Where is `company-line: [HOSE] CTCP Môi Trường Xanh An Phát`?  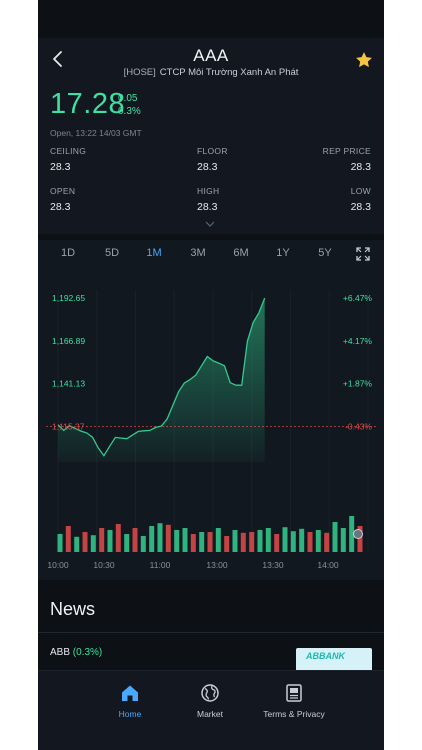 company-line: [HOSE] CTCP Môi Trường Xanh An Phát is located at coordinates (211, 72).